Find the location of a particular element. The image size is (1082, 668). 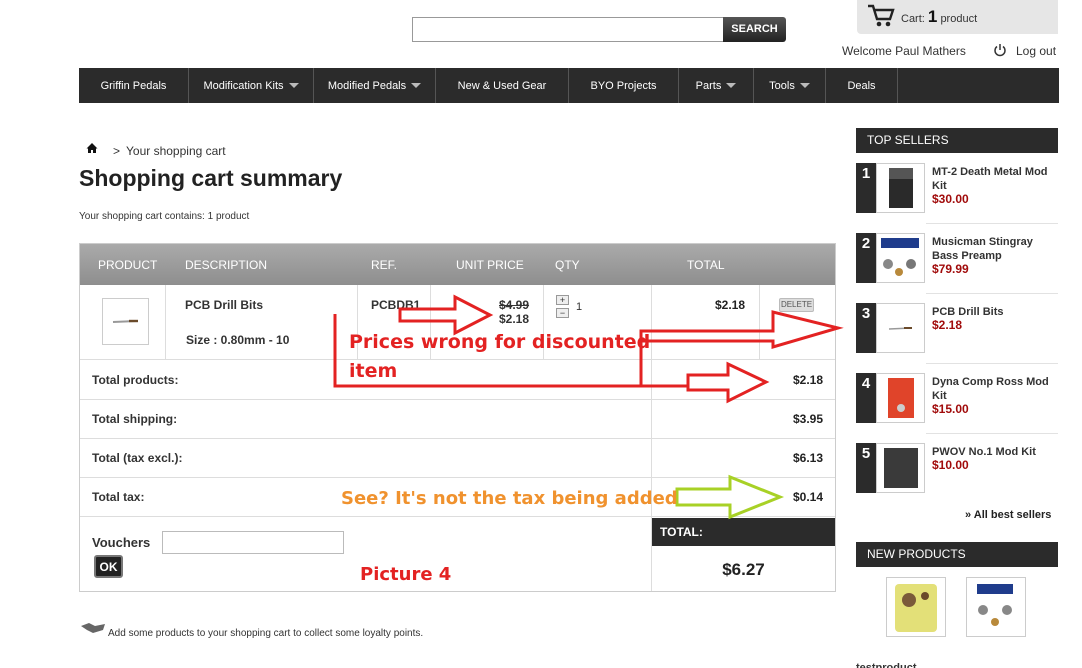

drill-bit-image is located at coordinates (900, 328).